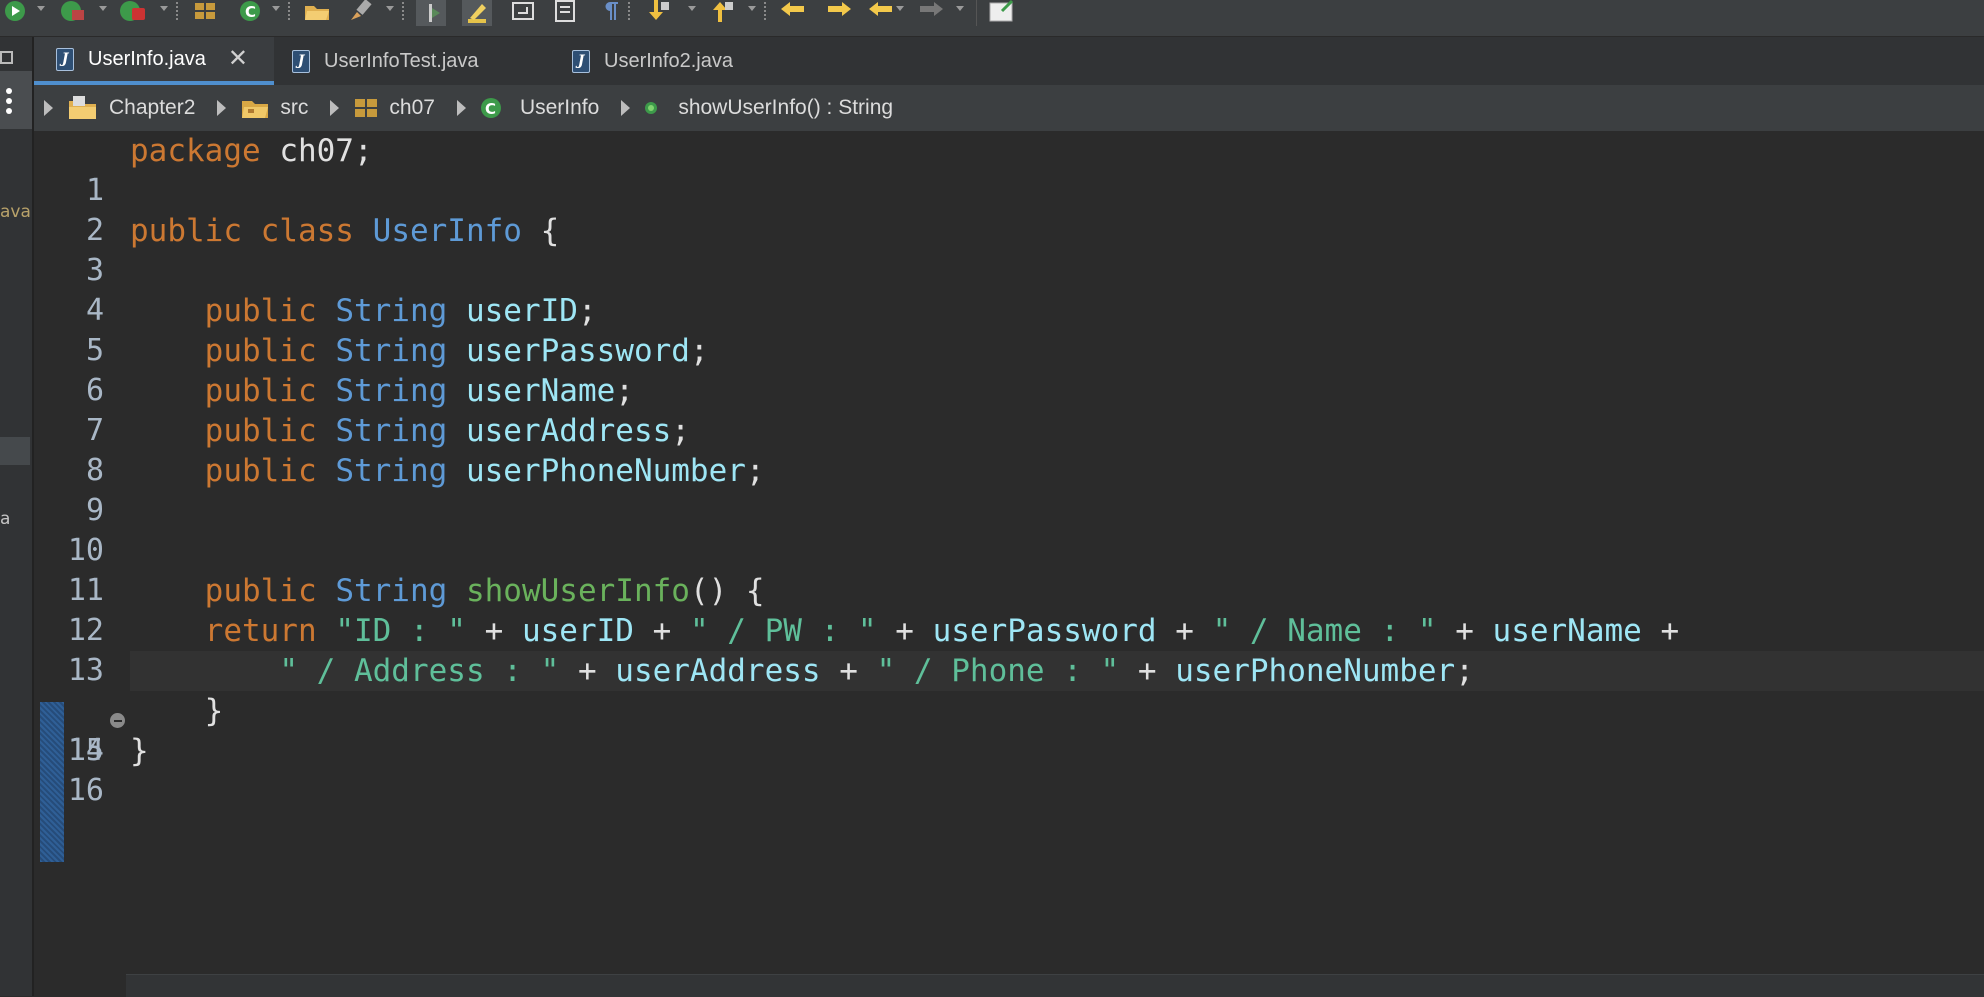  What do you see at coordinates (657, 11) in the screenshot?
I see `next-annotation-icon` at bounding box center [657, 11].